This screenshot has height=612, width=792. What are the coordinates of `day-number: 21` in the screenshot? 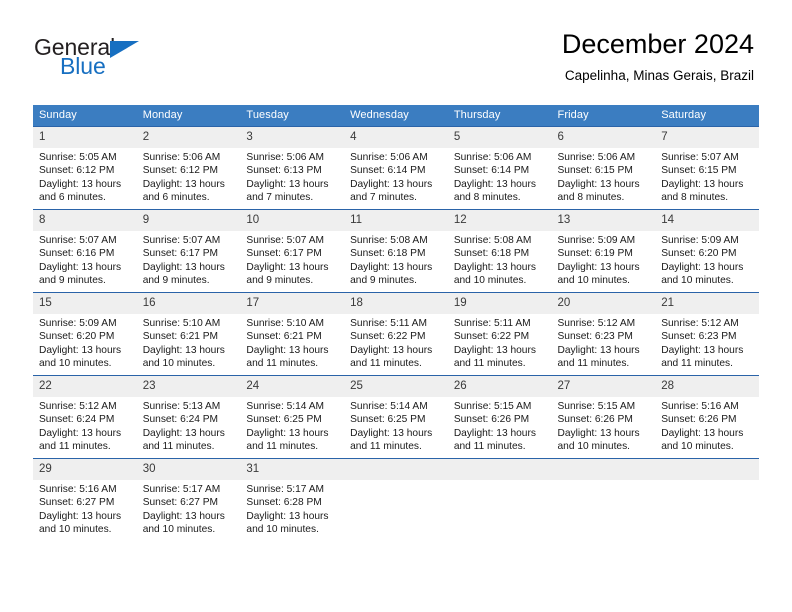 It's located at (707, 303).